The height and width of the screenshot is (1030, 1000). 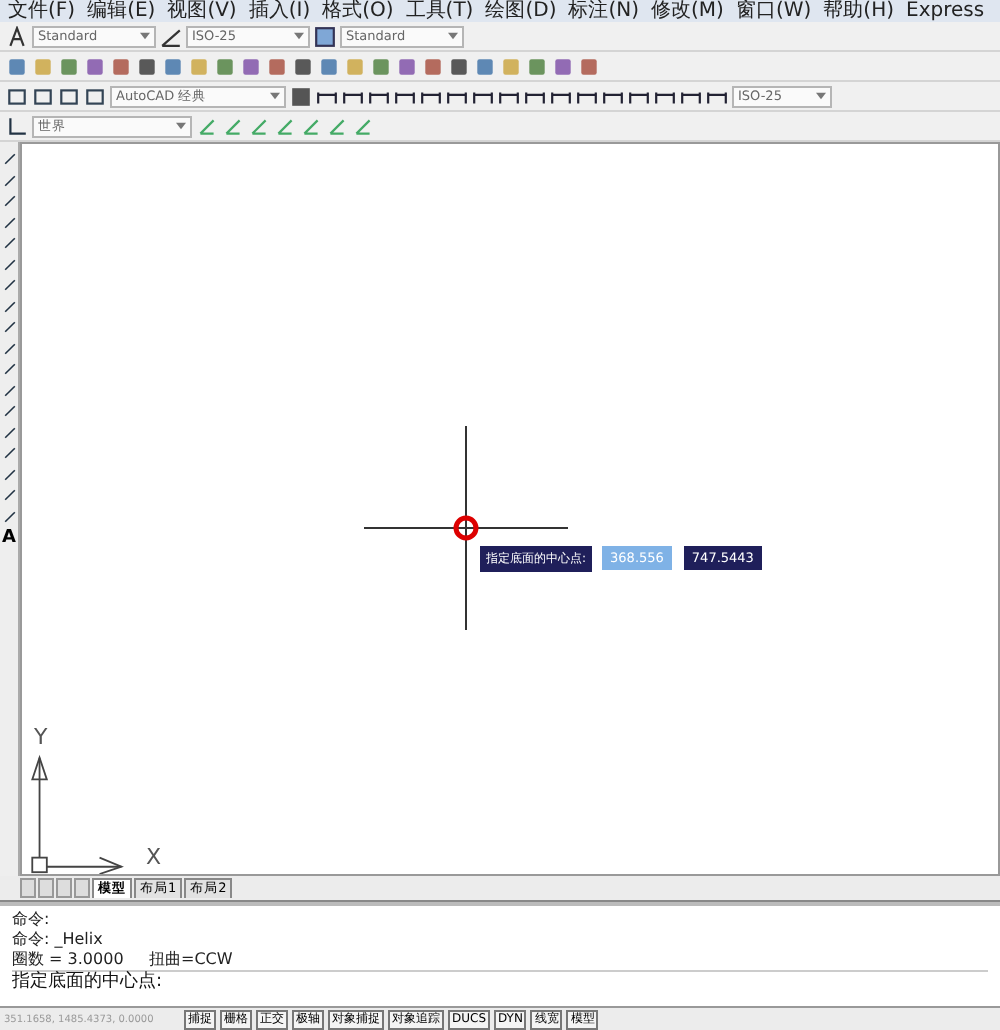 What do you see at coordinates (121, 11) in the screenshot?
I see `menu-item: 编辑(E)` at bounding box center [121, 11].